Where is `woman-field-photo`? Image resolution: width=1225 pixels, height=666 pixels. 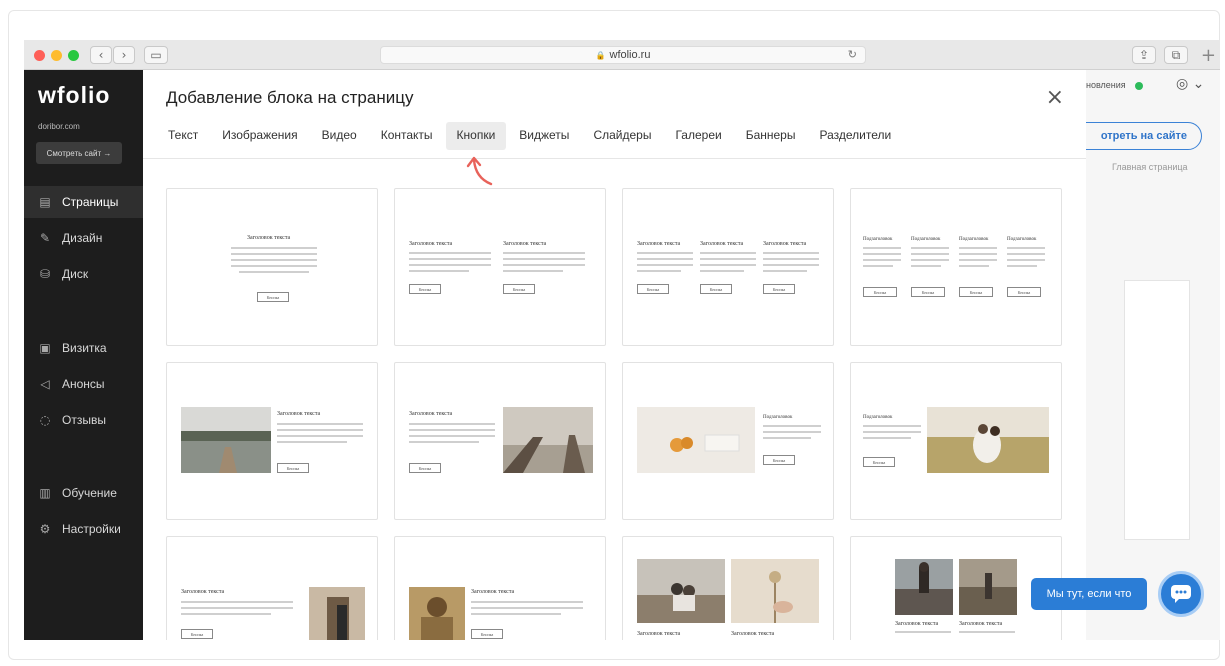 woman-field-photo is located at coordinates (988, 587).